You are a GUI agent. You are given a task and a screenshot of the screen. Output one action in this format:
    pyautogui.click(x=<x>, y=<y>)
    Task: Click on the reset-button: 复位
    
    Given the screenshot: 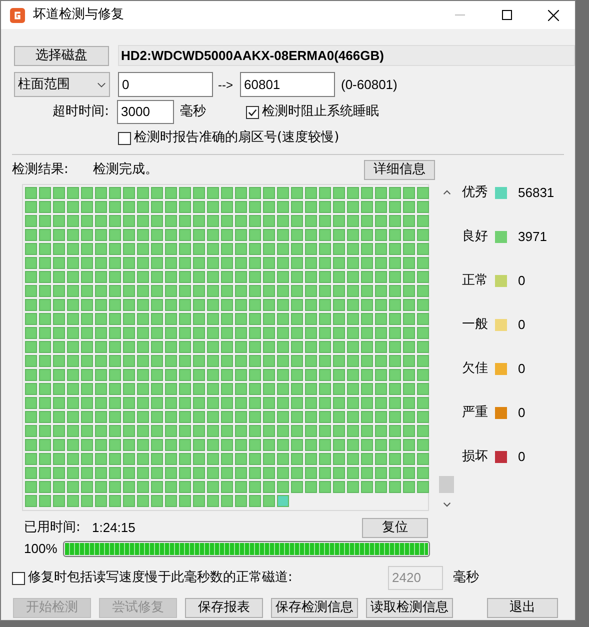 What is the action you would take?
    pyautogui.click(x=395, y=528)
    